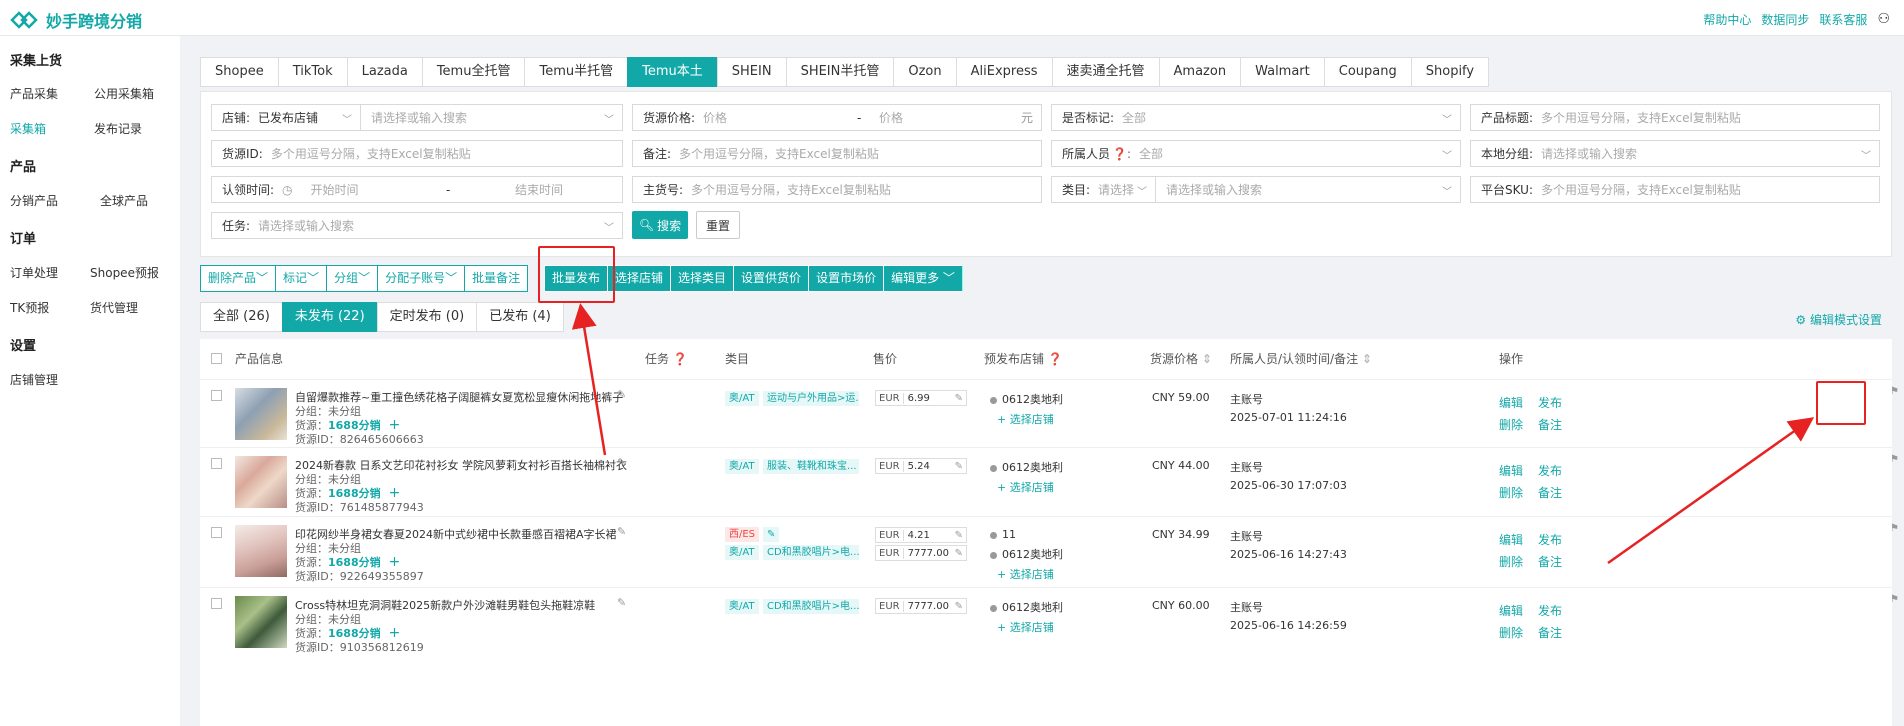  I want to click on claim-time-range: 认领时间: ◷ 开始时间 - 结束时间, so click(417, 189).